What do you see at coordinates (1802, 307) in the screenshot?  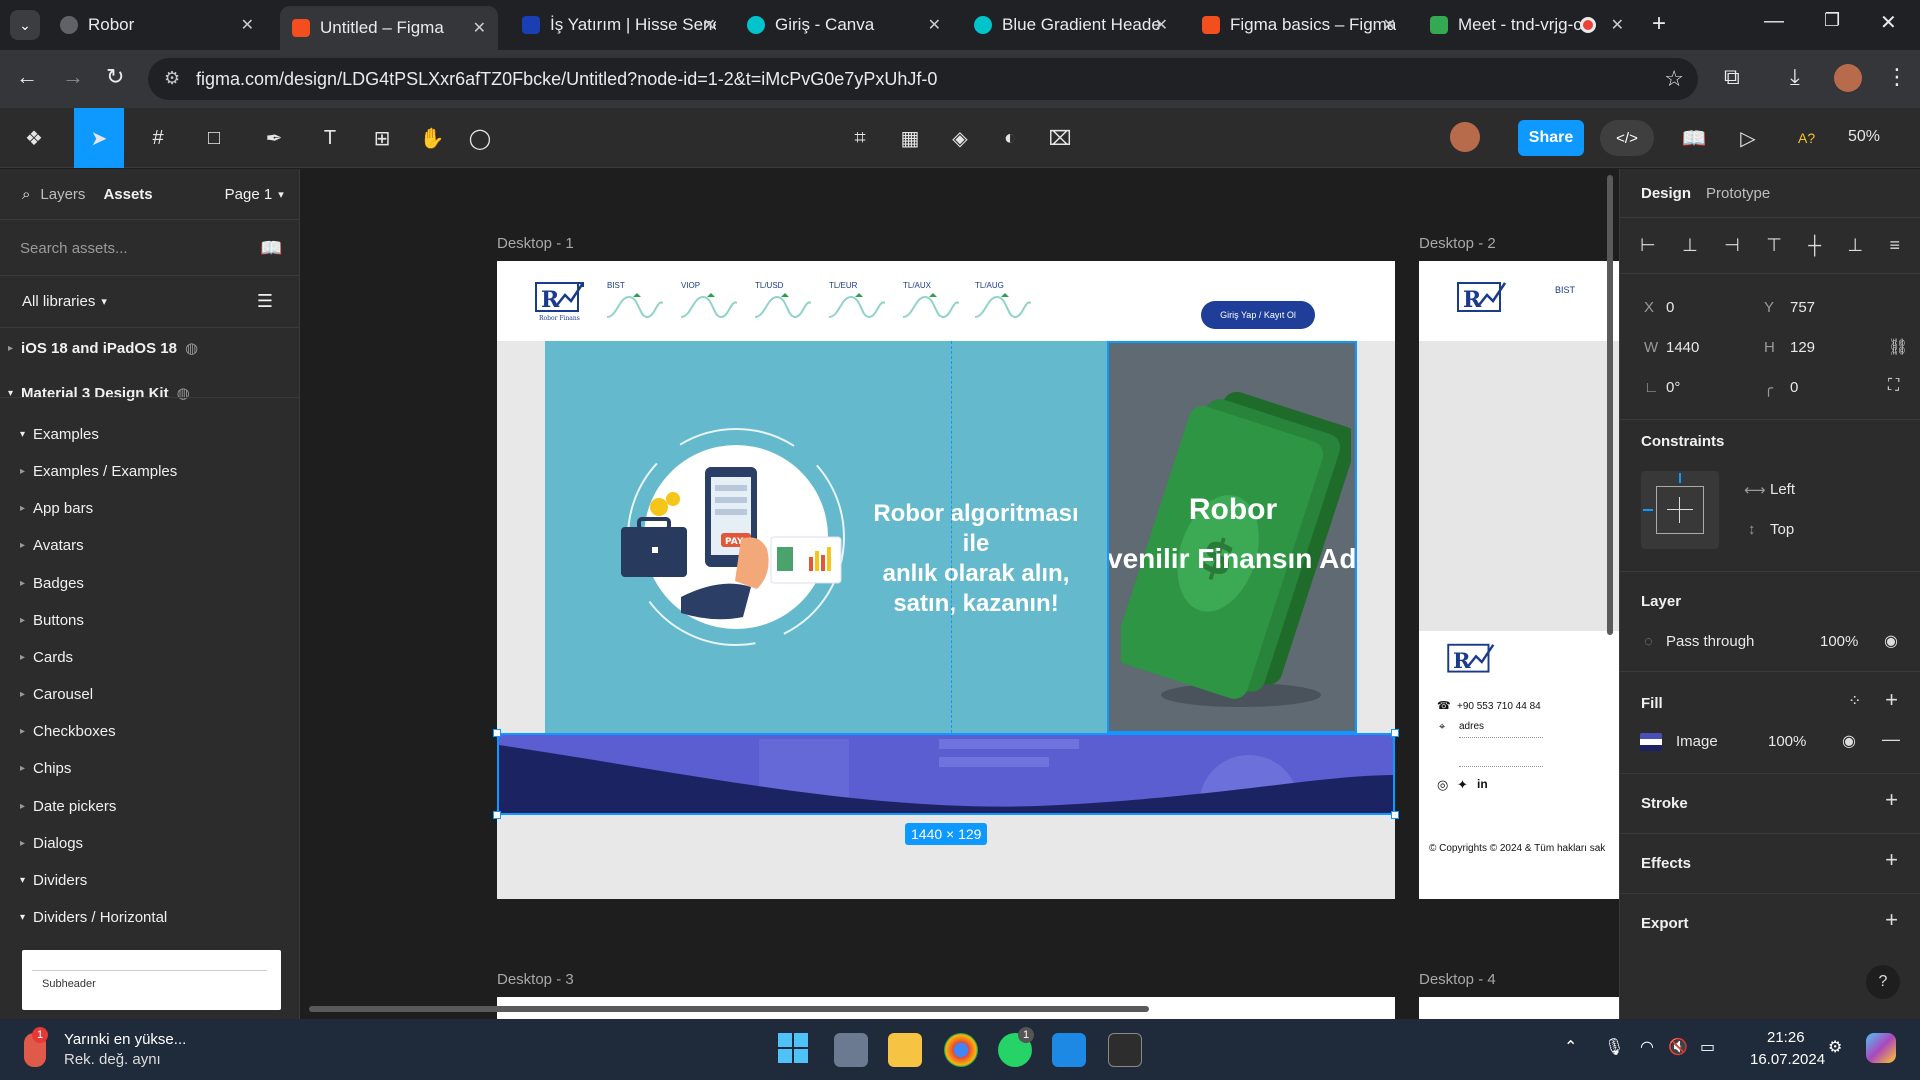 I see `y-input: 757` at bounding box center [1802, 307].